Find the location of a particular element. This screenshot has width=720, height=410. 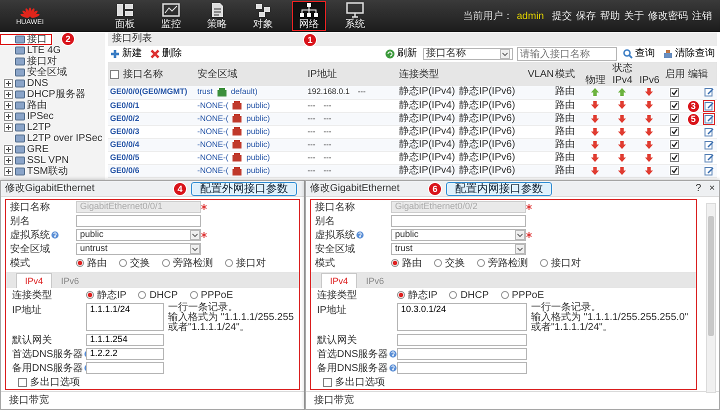

interface-link: GE0/0/2 is located at coordinates (125, 118).